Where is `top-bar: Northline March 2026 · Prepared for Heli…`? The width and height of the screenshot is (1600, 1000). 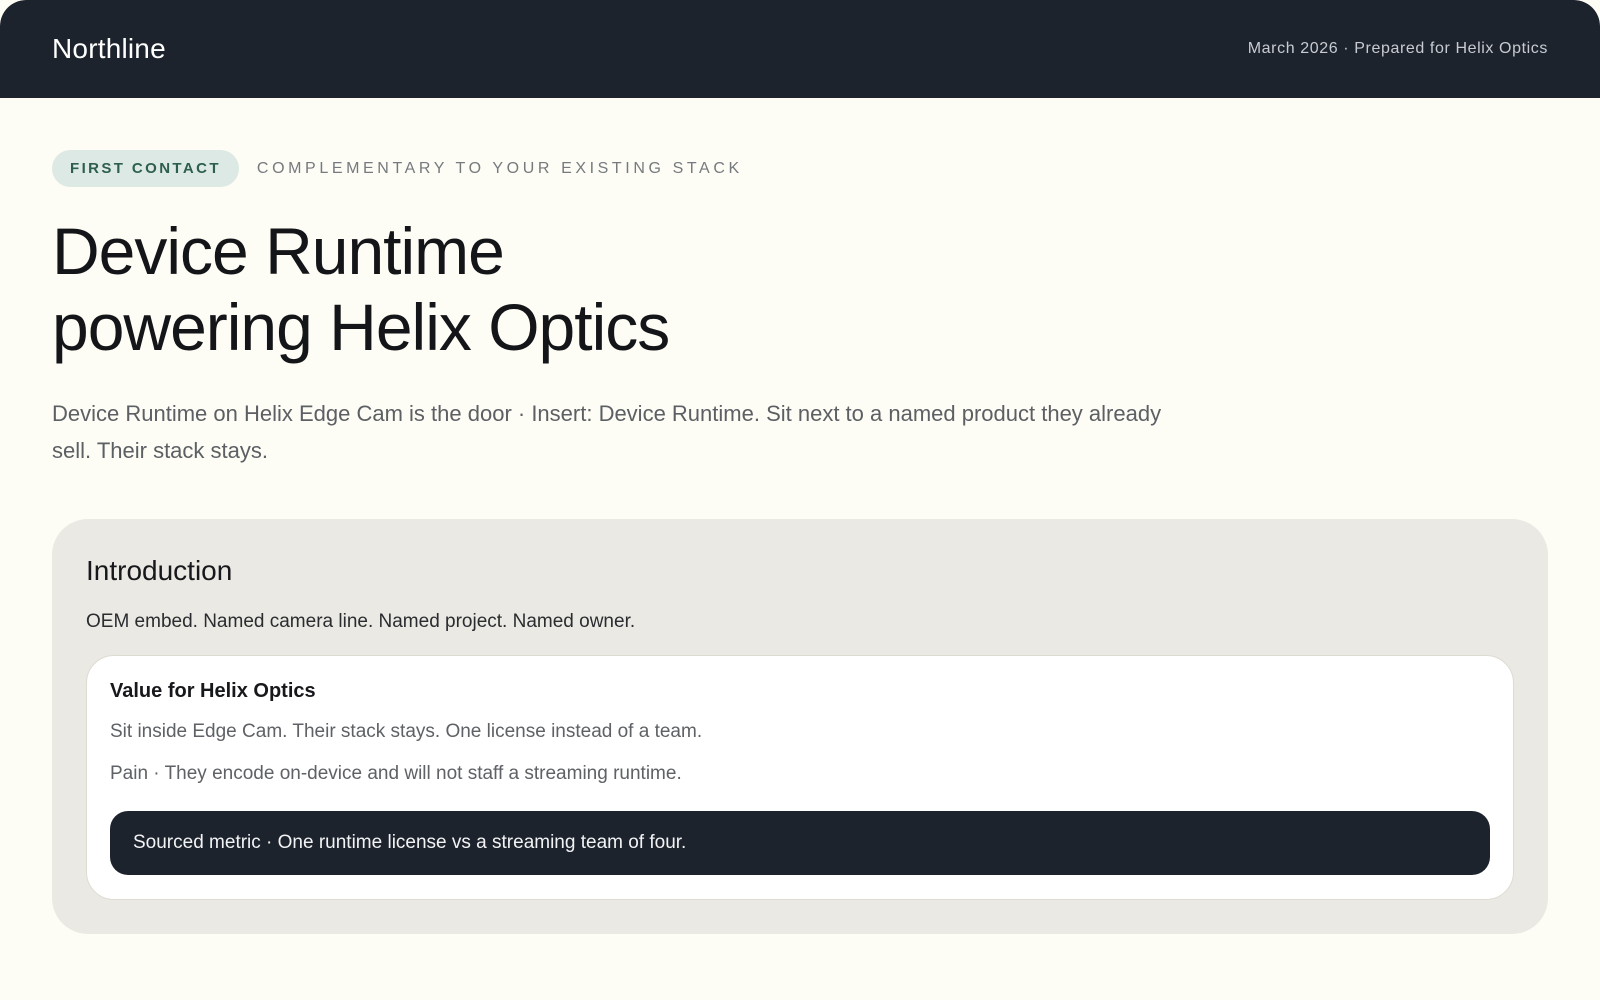
top-bar: Northline March 2026 · Prepared for Heli… is located at coordinates (800, 49).